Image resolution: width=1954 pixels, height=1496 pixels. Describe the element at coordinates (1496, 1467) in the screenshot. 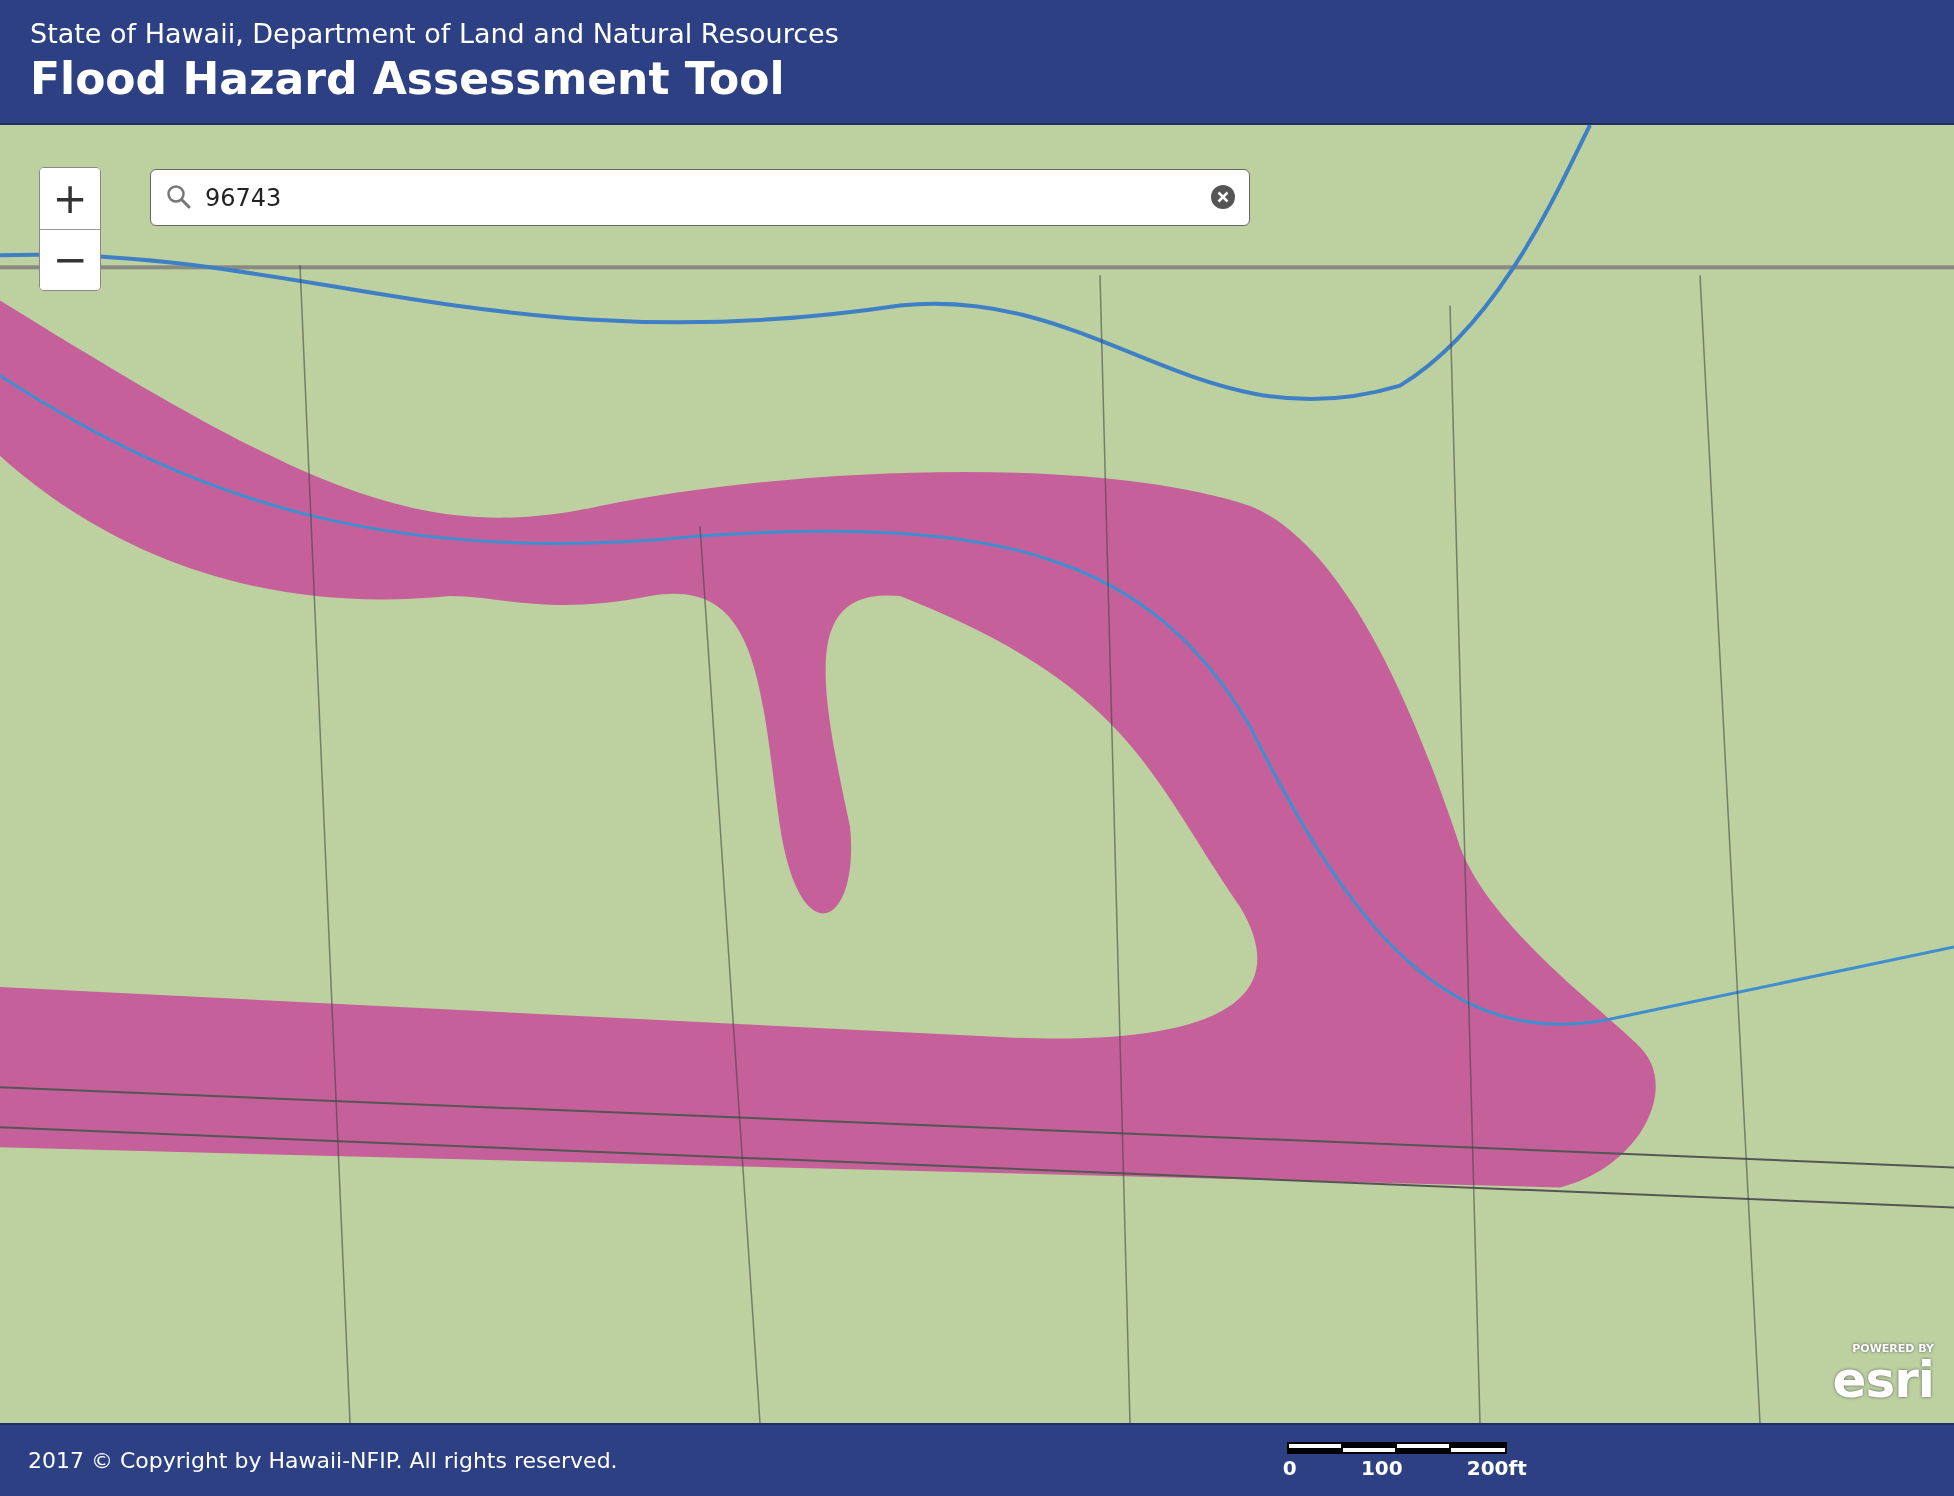

I see `scale-label: 200ft` at that location.